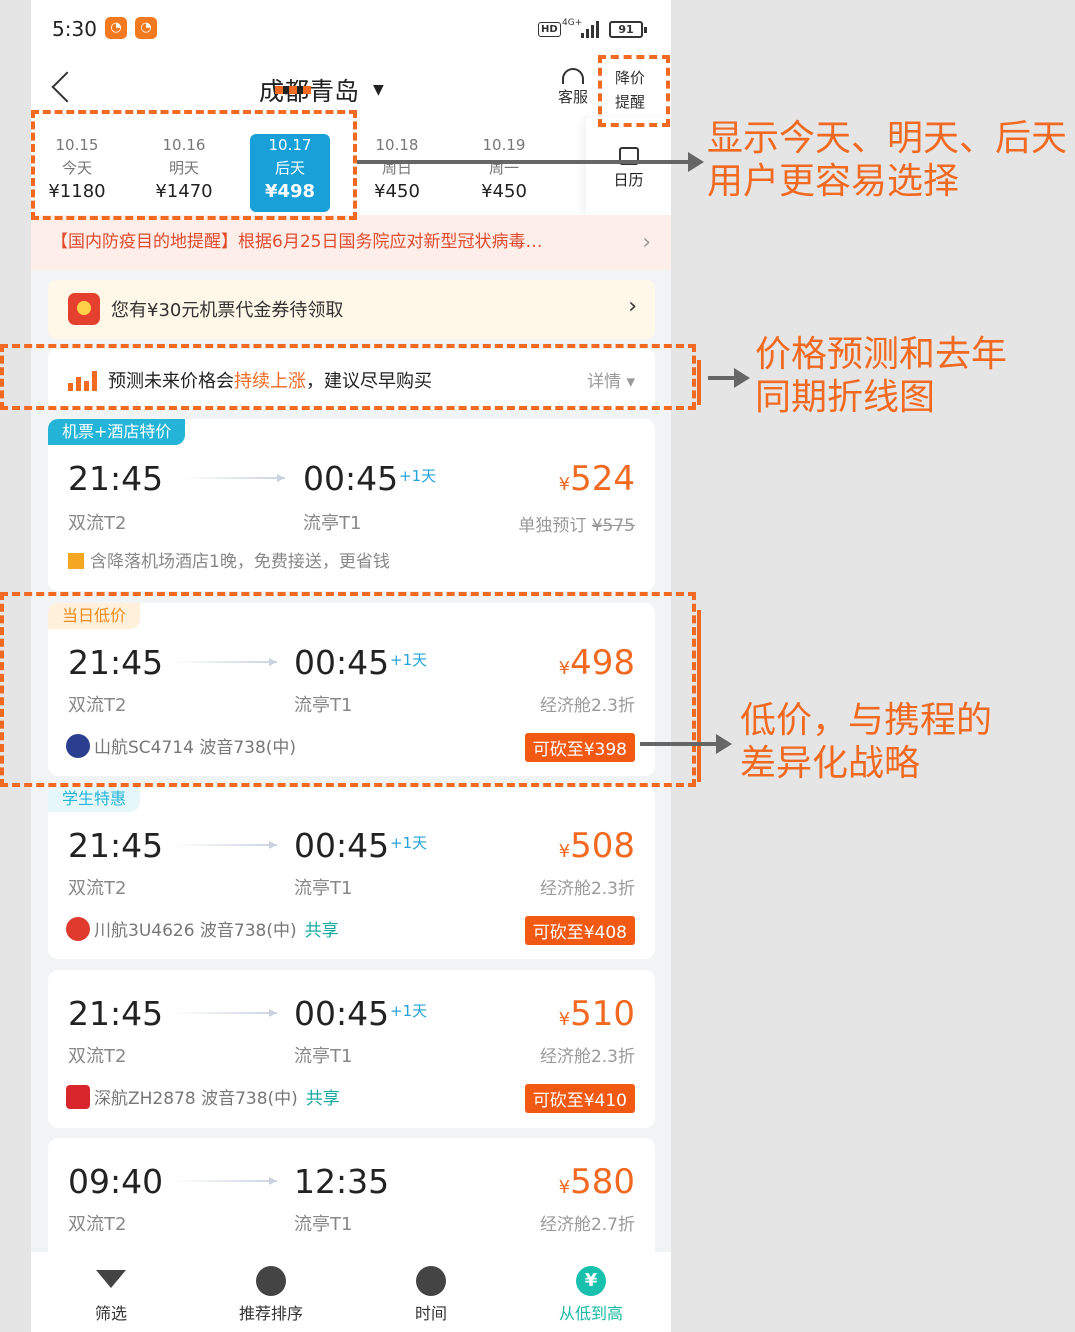  What do you see at coordinates (67, 87) in the screenshot?
I see `back-icon` at bounding box center [67, 87].